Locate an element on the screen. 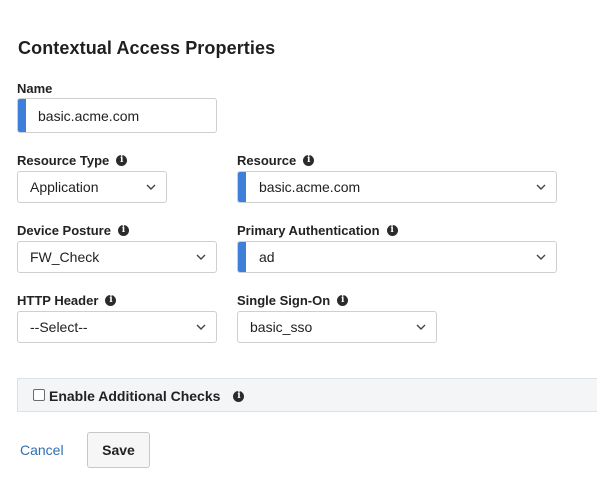  additional-checks-panel: Enable Additional Checks i is located at coordinates (307, 395).